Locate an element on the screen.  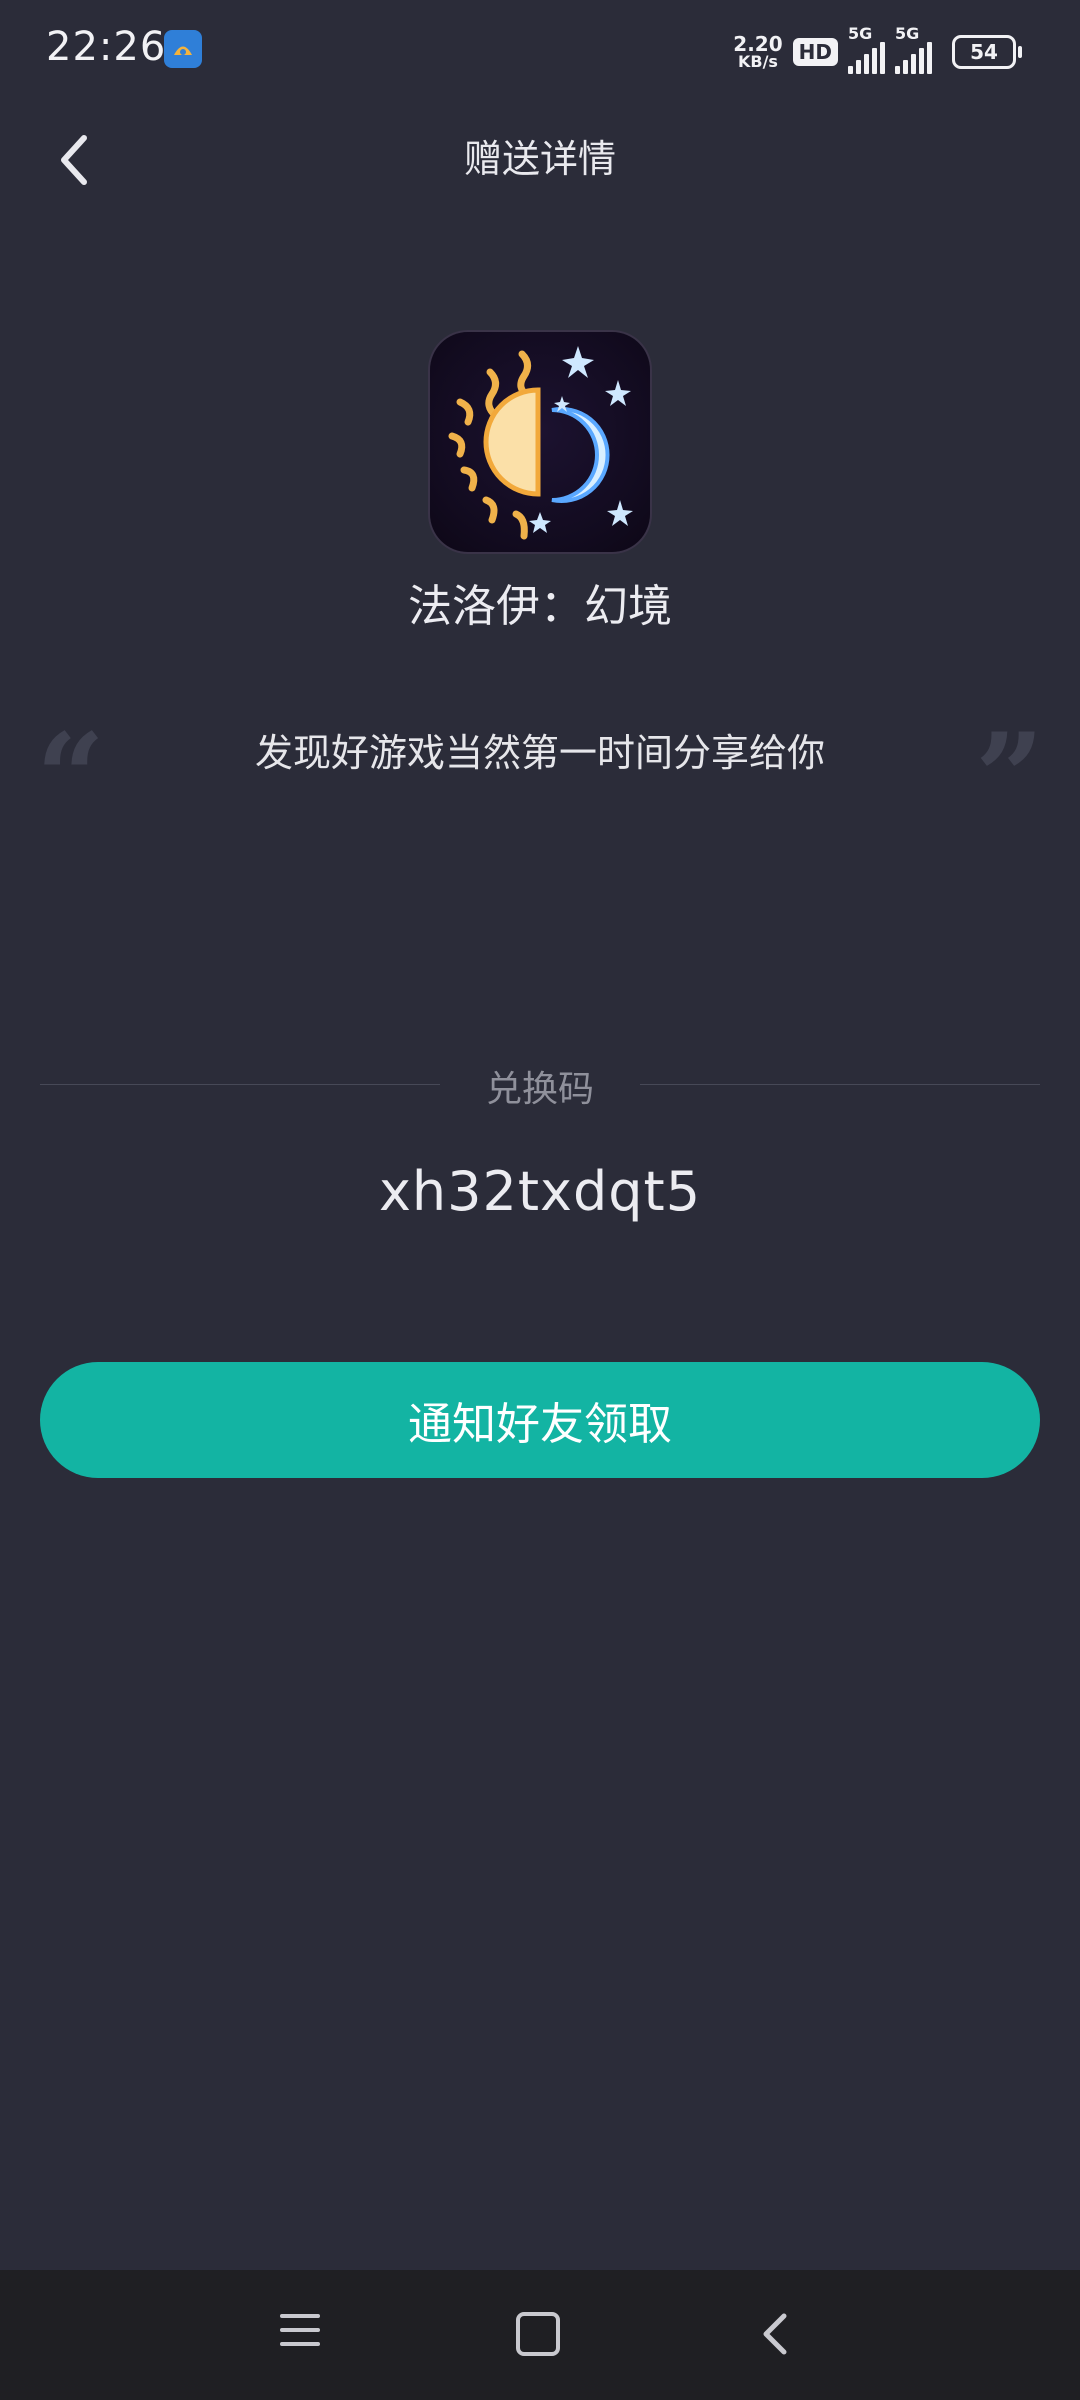
page-title: 赠送详情 is located at coordinates (539, 159).